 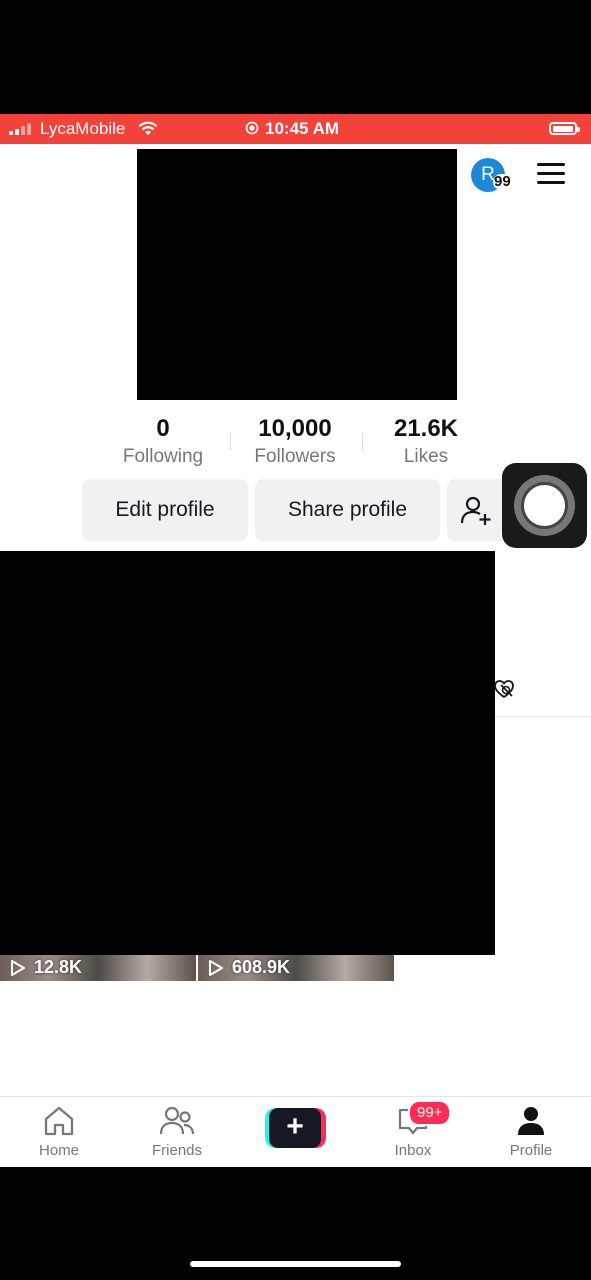 I want to click on carrier-name: LycaMobile, so click(x=83, y=128).